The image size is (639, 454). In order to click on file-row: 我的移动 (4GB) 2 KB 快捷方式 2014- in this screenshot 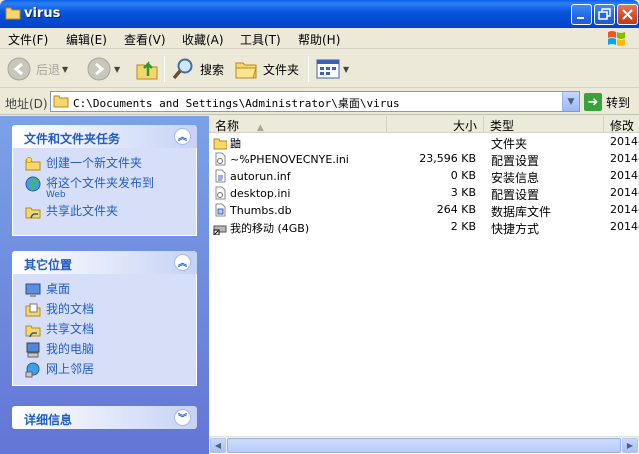, I will do `click(424, 227)`.